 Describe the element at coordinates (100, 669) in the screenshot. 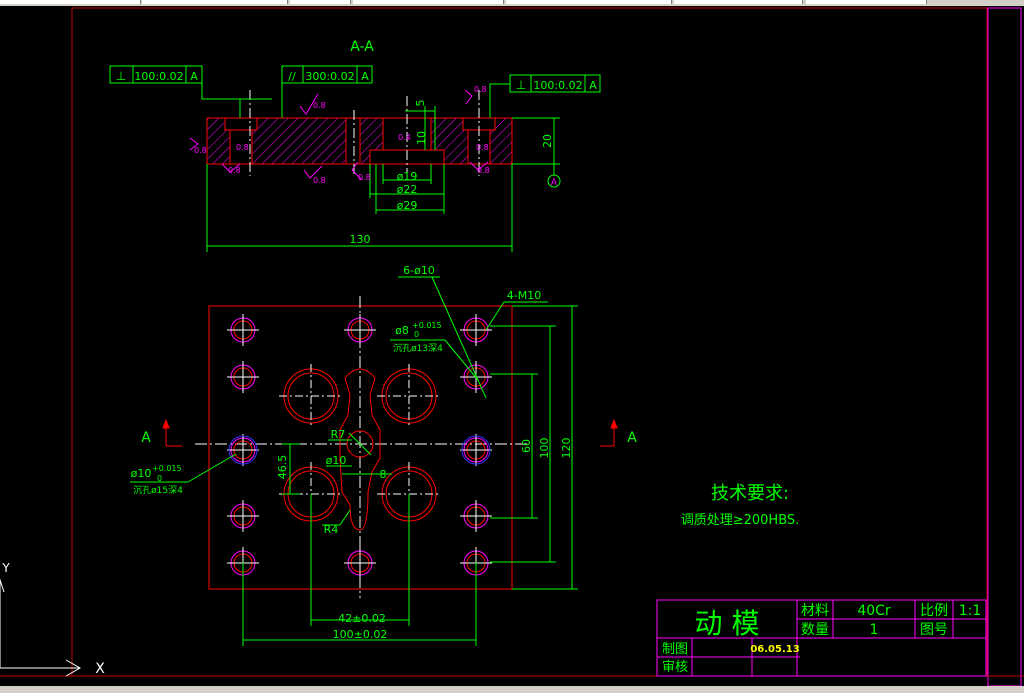

I see `ucs-x-label: X` at that location.